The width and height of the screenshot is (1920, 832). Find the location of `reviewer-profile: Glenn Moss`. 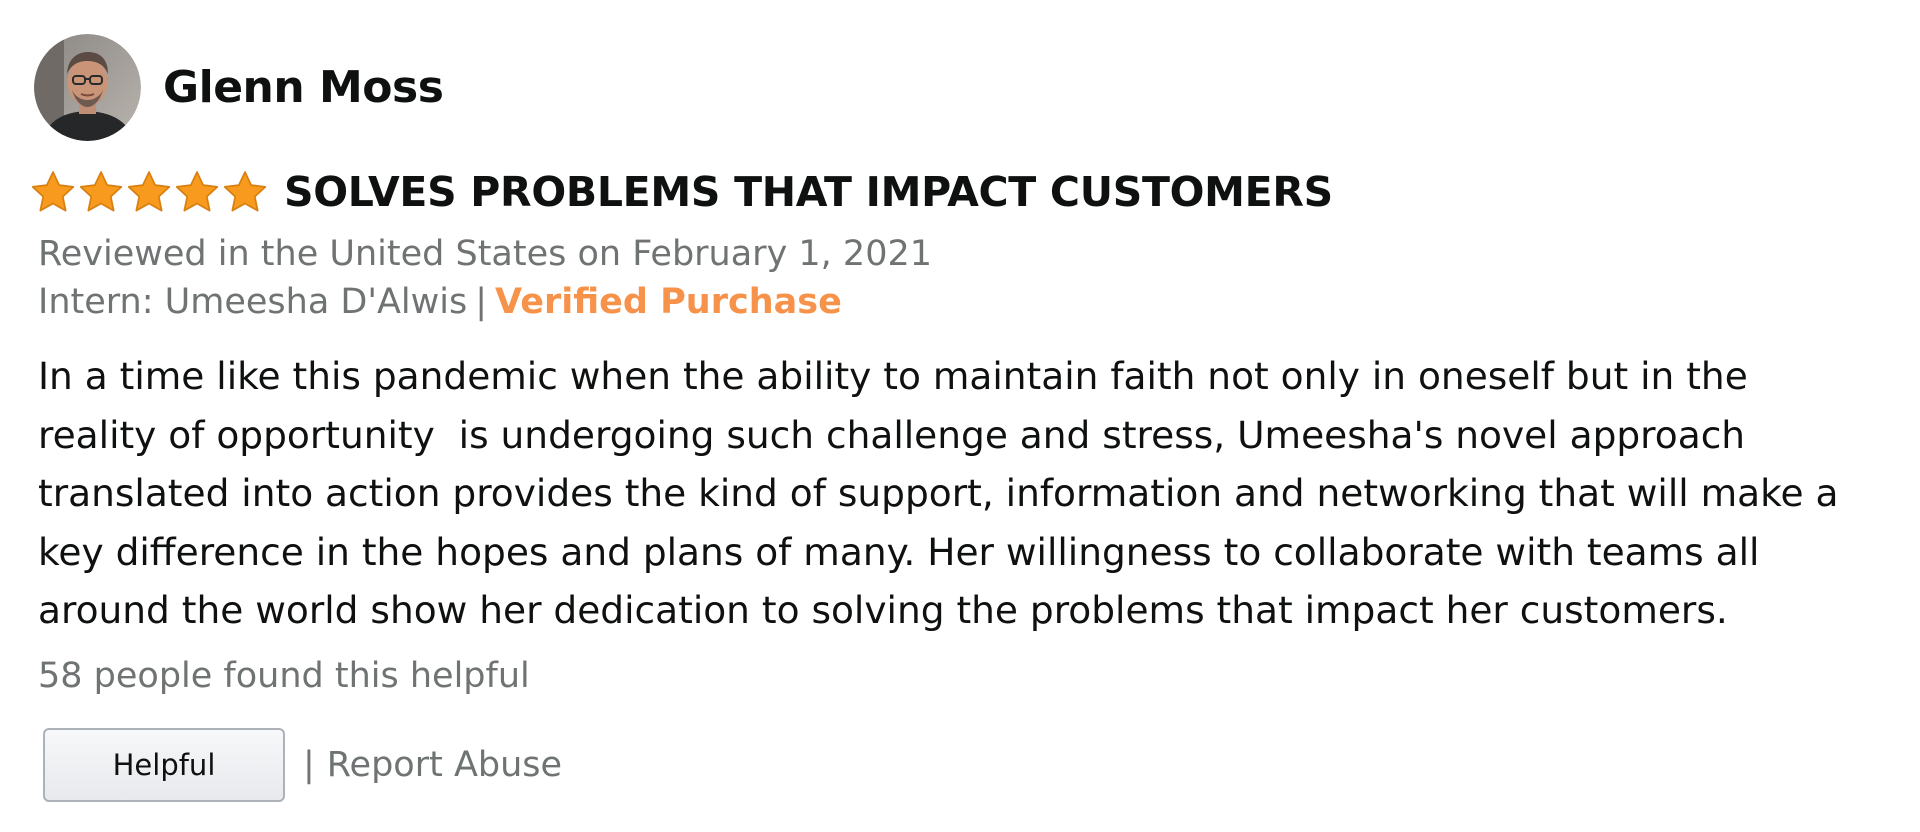

reviewer-profile: Glenn Moss is located at coordinates (239, 87).